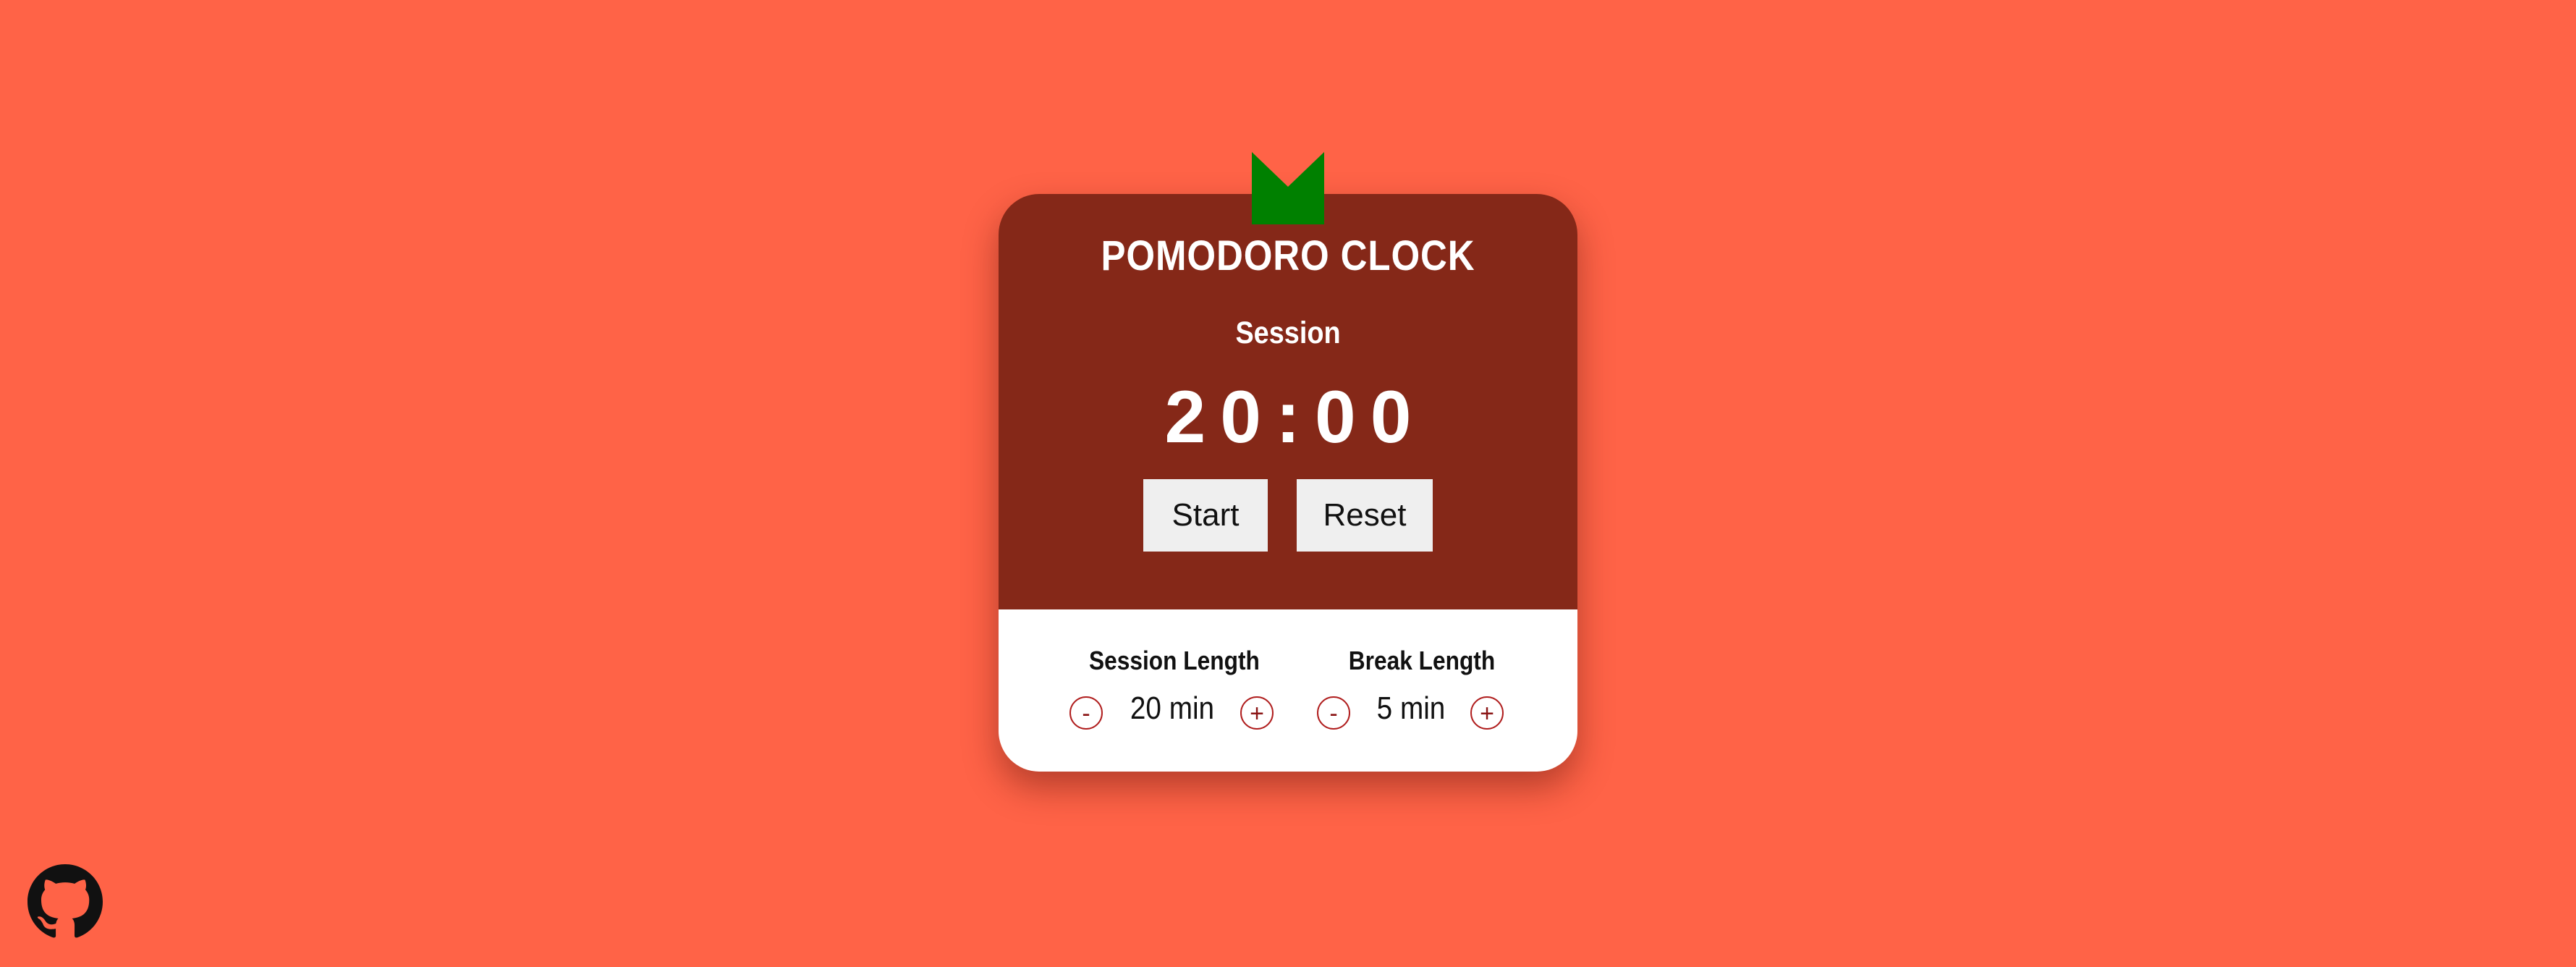 This screenshot has height=967, width=2576. Describe the element at coordinates (1333, 713) in the screenshot. I see `break-decrement-button: -` at that location.